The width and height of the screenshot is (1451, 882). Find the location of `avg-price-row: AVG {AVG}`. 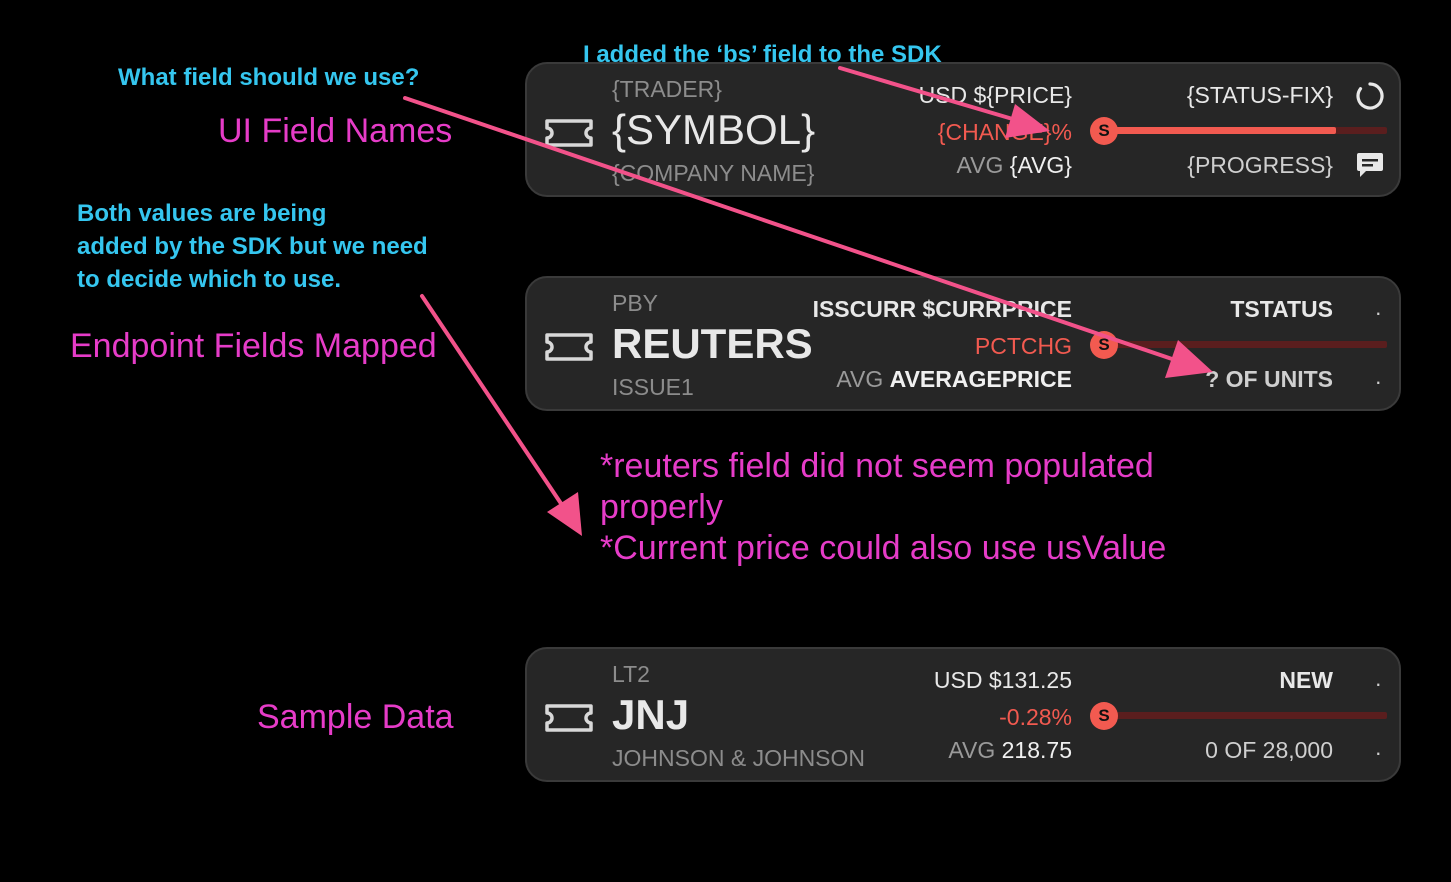

avg-price-row: AVG {AVG} is located at coordinates (1015, 165).